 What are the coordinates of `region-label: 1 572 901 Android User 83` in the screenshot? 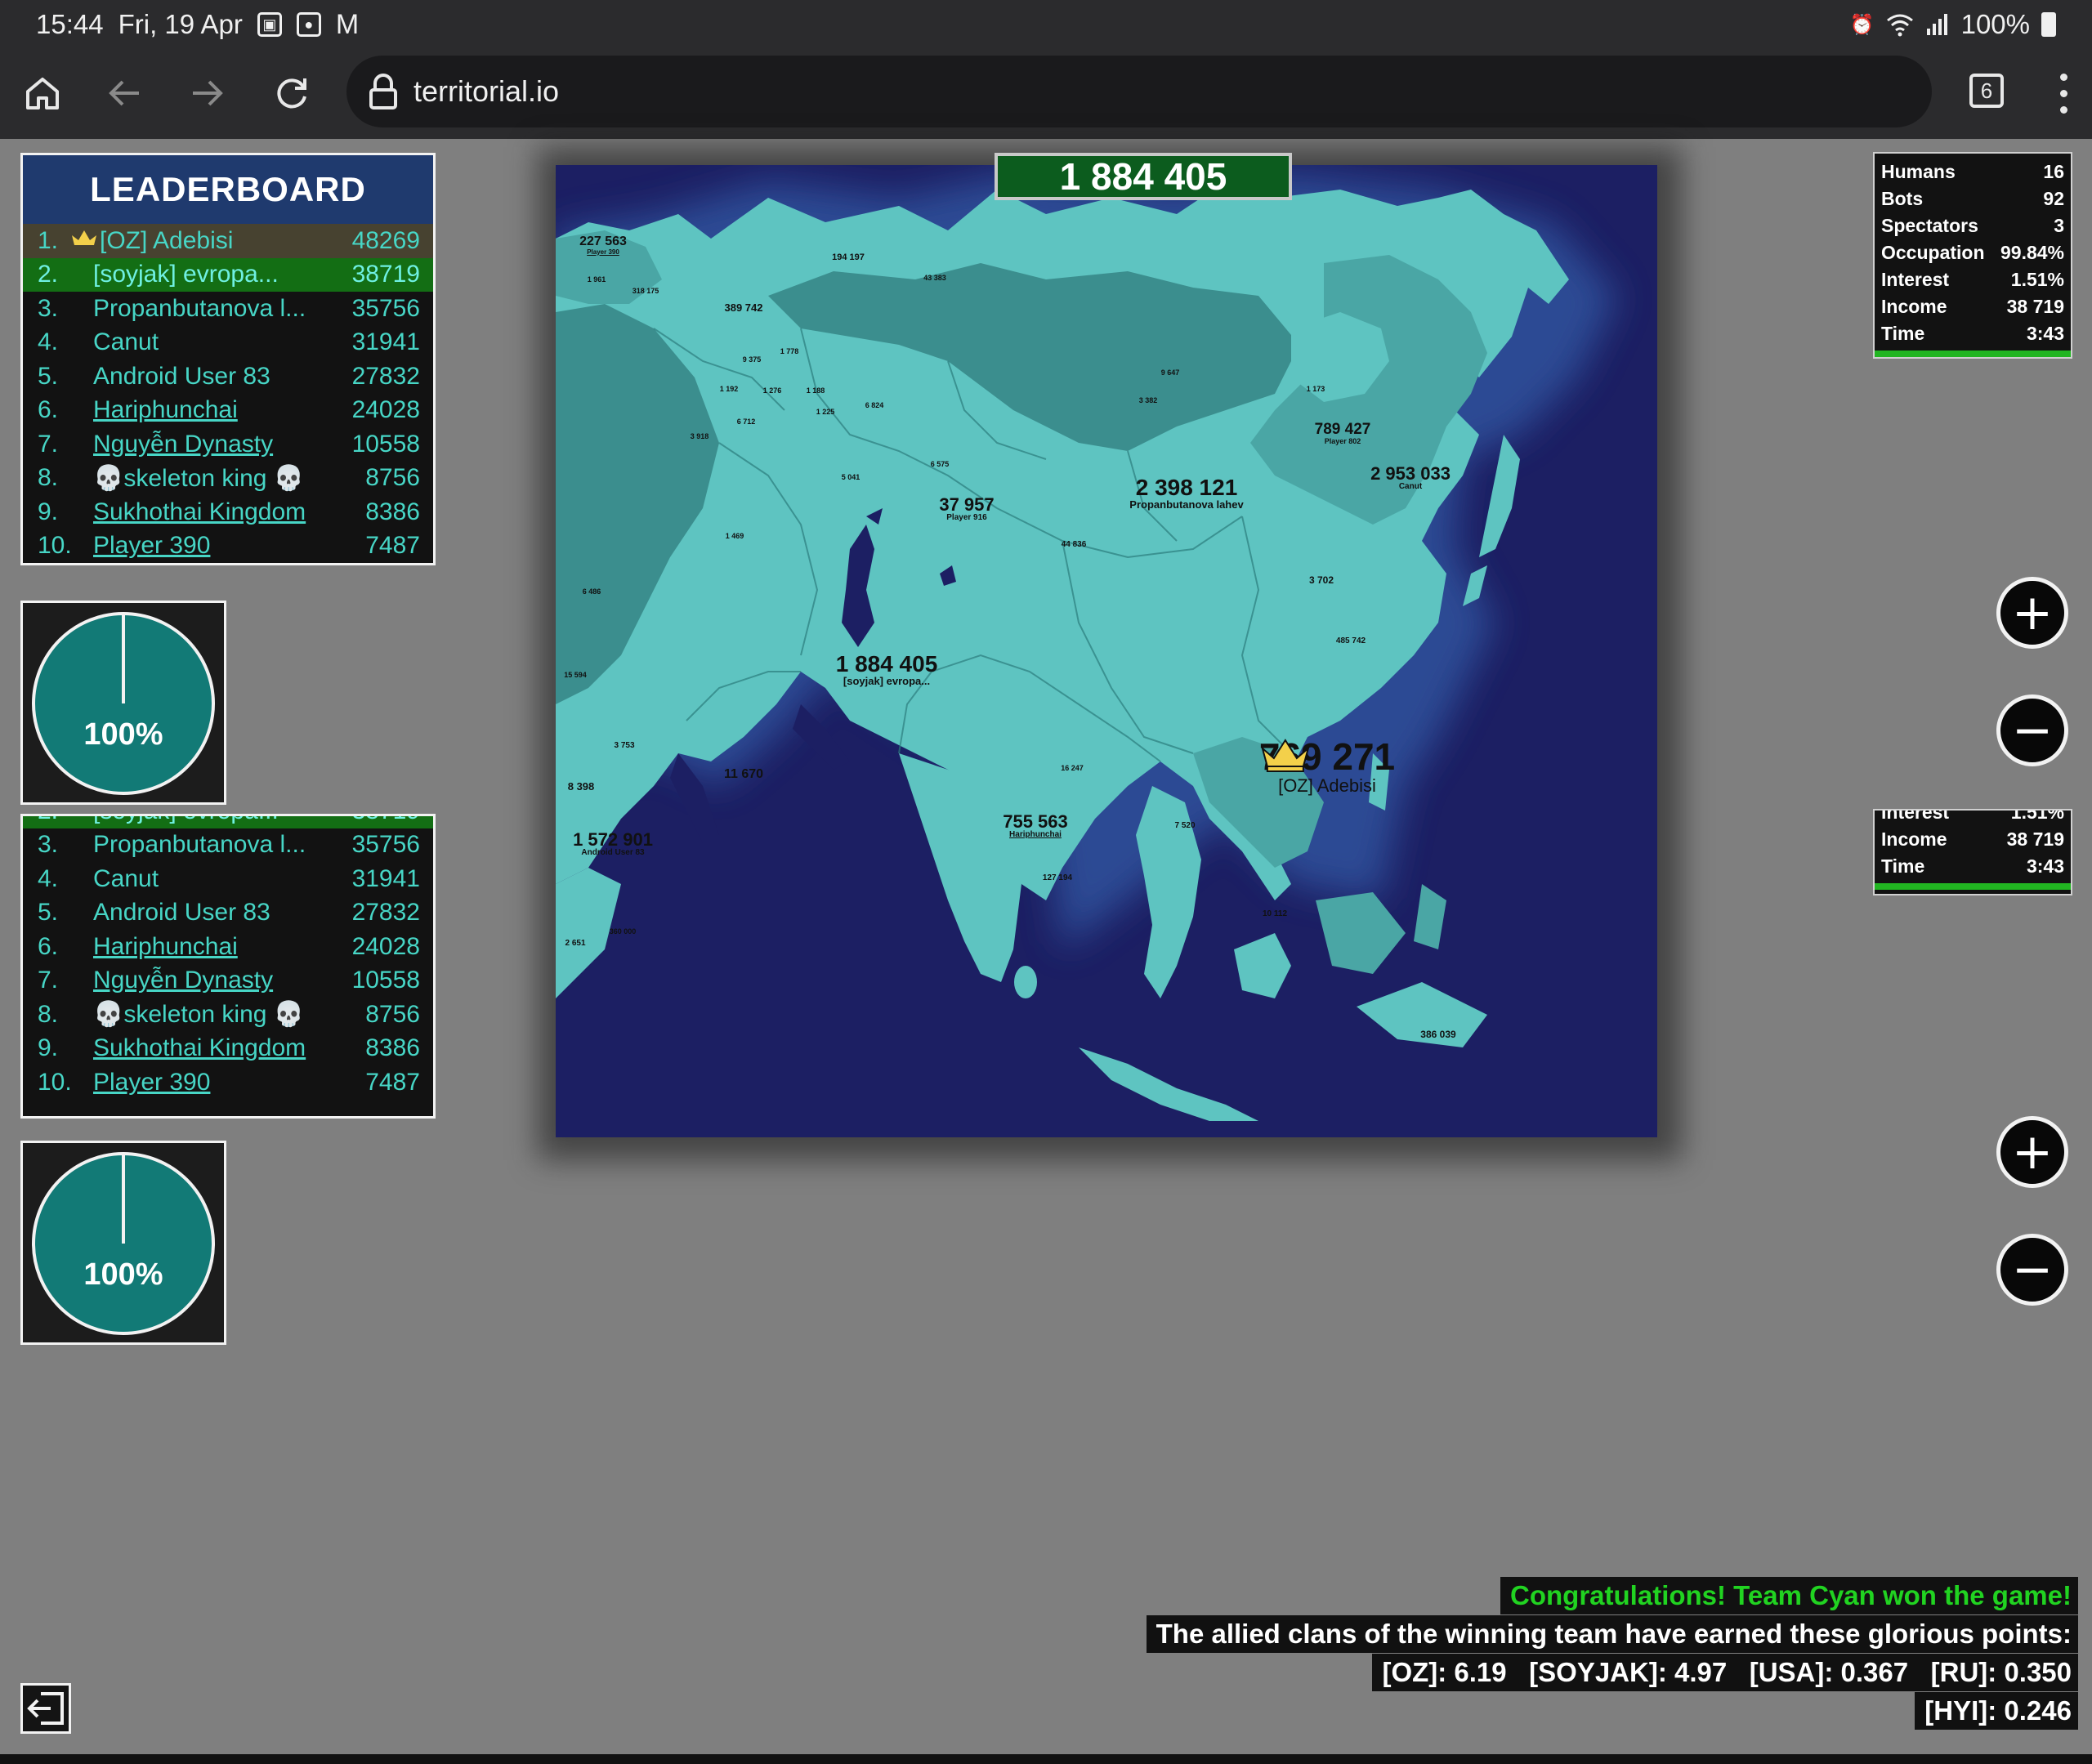 It's located at (613, 843).